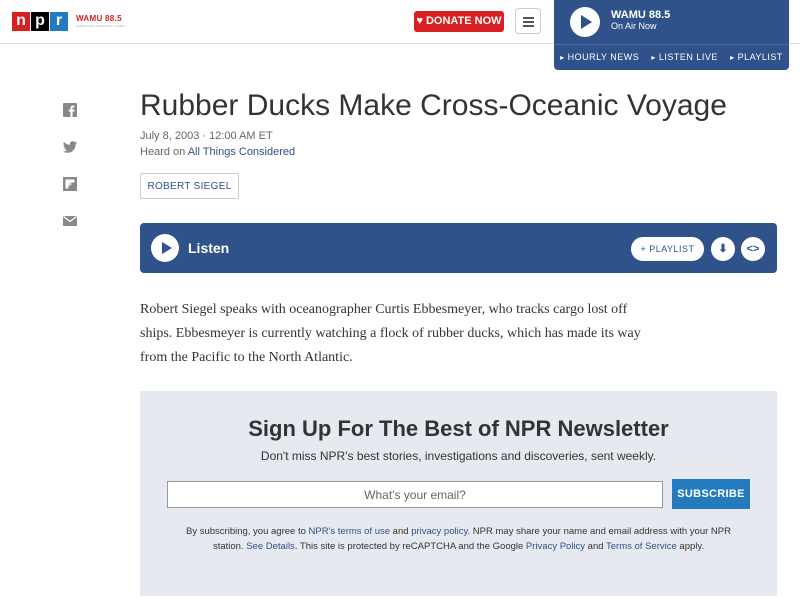 The image size is (800, 600). I want to click on add-to-playlist-button: + PLAYLIST, so click(667, 249).